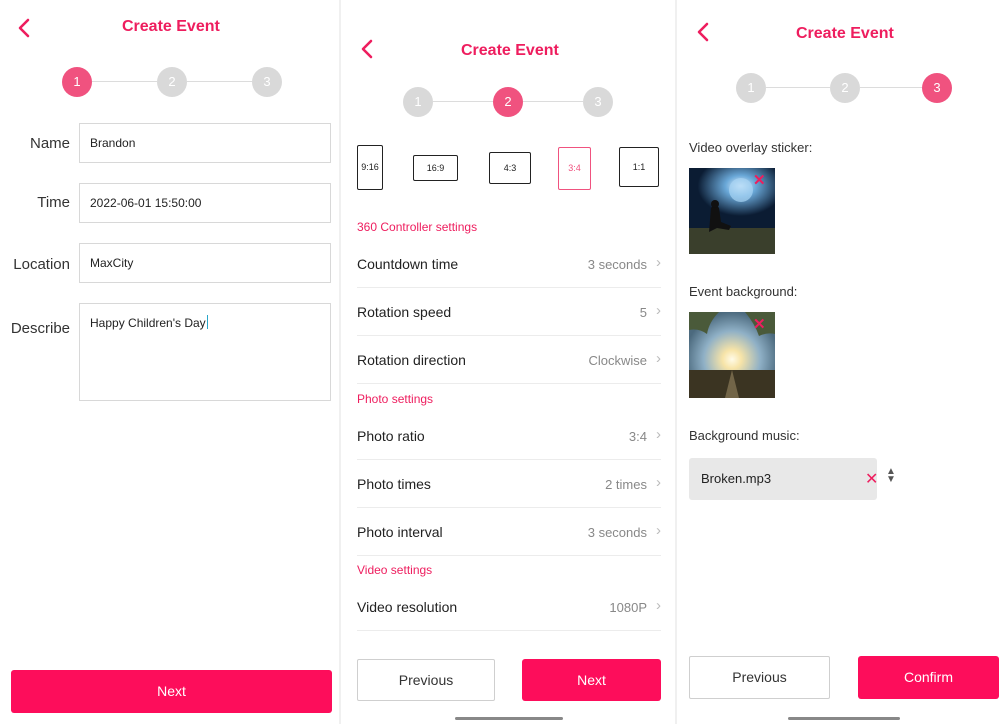  Describe the element at coordinates (509, 436) in the screenshot. I see `setting-row-photo-ratio: Photo ratio 3:4 ›` at that location.